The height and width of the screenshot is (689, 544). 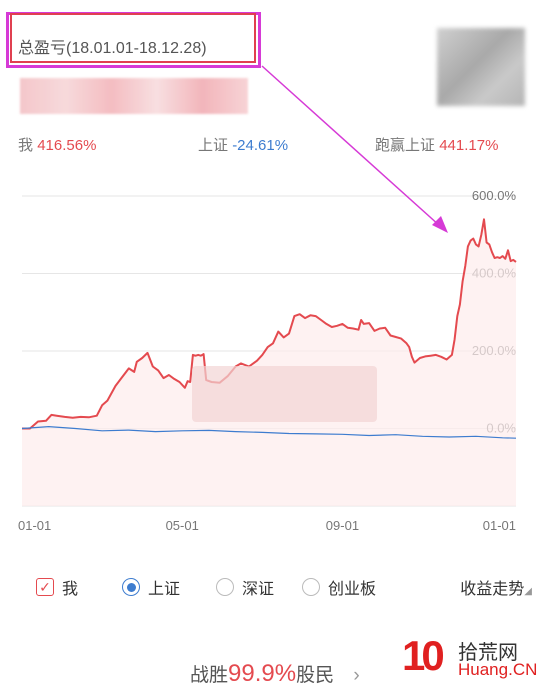 I want to click on y-tick-label: 600.0%, so click(x=494, y=195).